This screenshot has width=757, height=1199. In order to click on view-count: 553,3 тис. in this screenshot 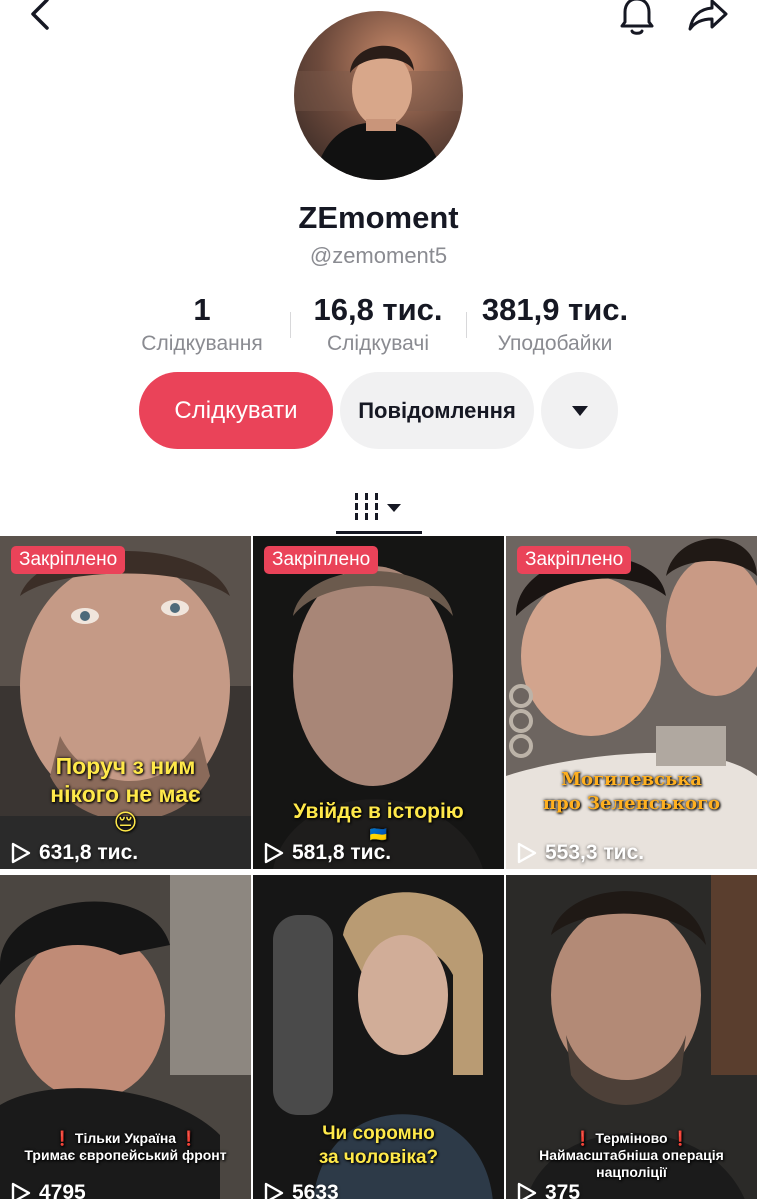, I will do `click(580, 853)`.